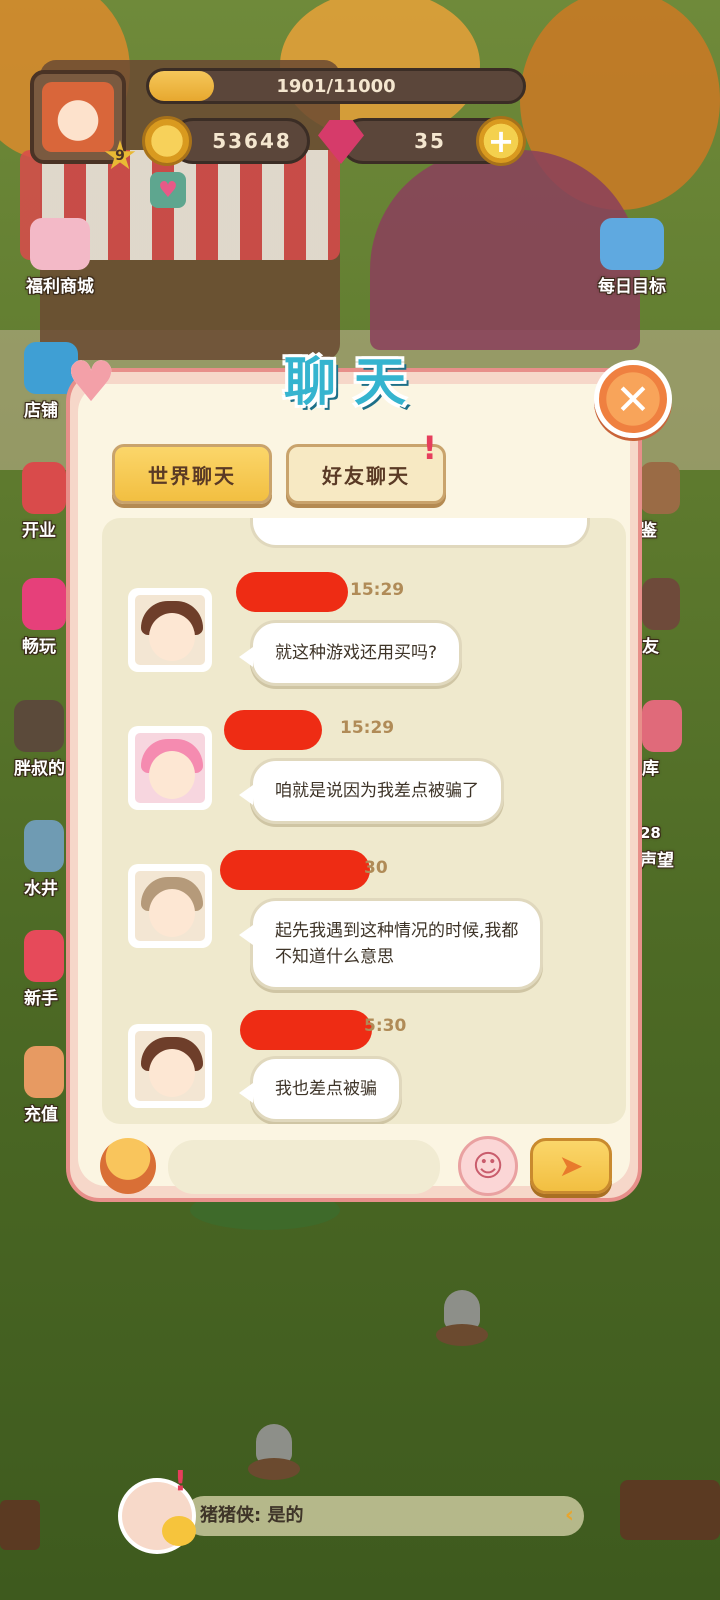 Image resolution: width=720 pixels, height=1600 pixels. I want to click on fence, so click(670, 1510).